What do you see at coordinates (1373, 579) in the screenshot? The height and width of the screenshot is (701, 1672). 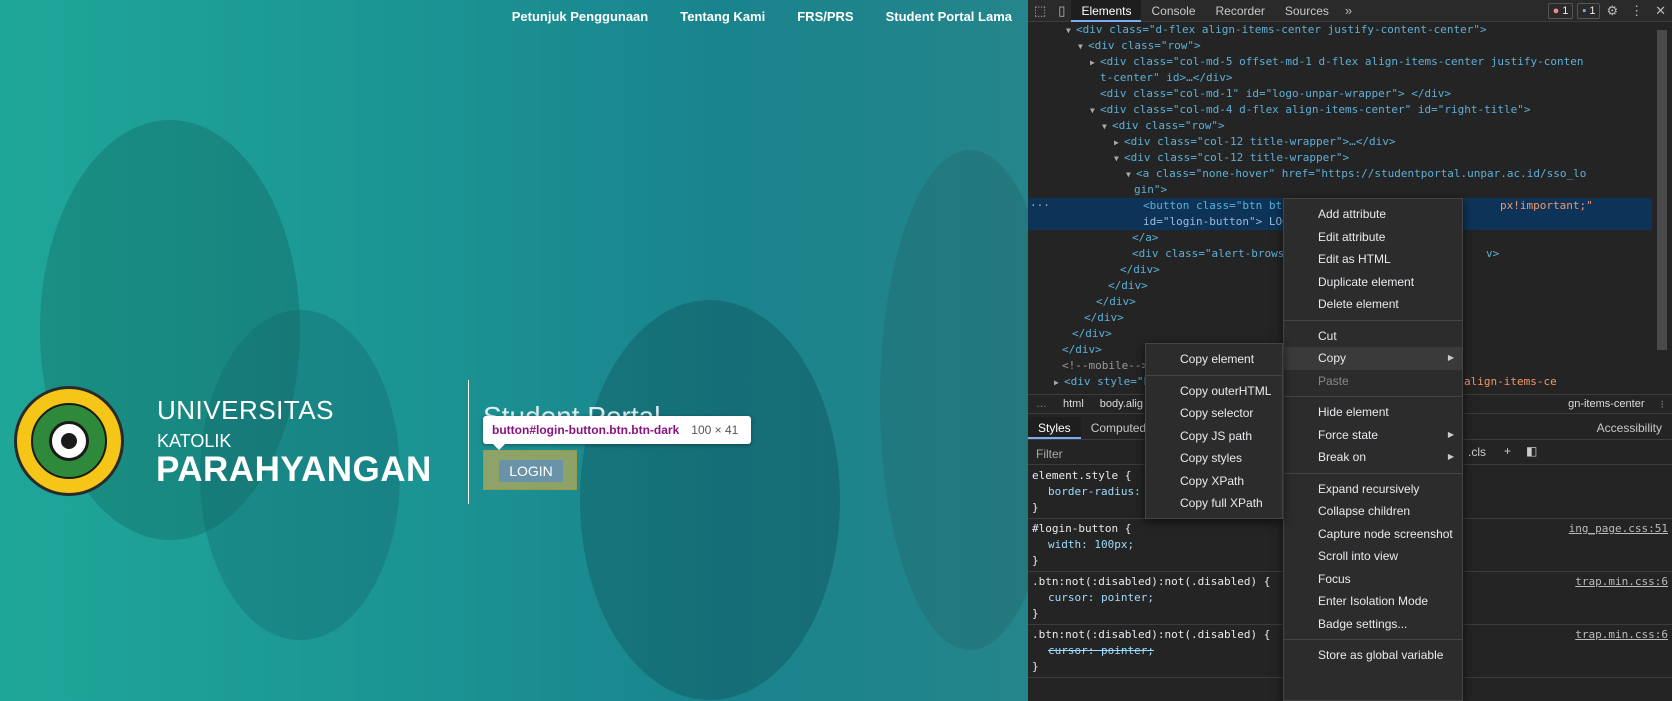 I see `menu-focus: Focus` at bounding box center [1373, 579].